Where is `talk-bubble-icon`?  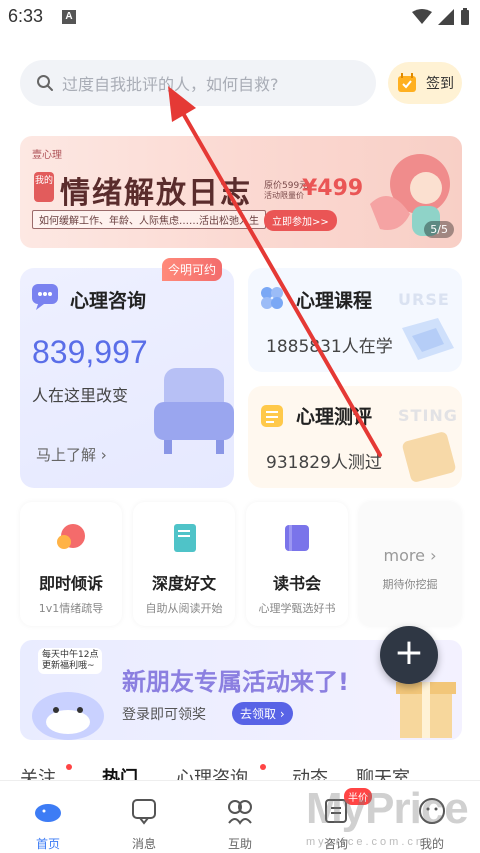 talk-bubble-icon is located at coordinates (71, 536).